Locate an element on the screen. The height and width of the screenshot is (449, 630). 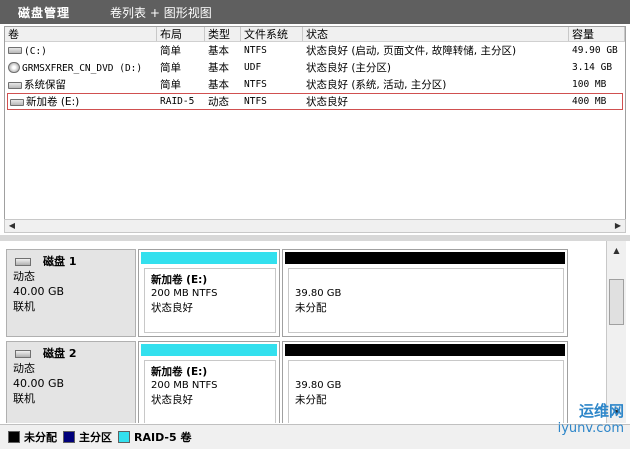
view-title: 卷列表 + 图形视图 is located at coordinates (161, 12).